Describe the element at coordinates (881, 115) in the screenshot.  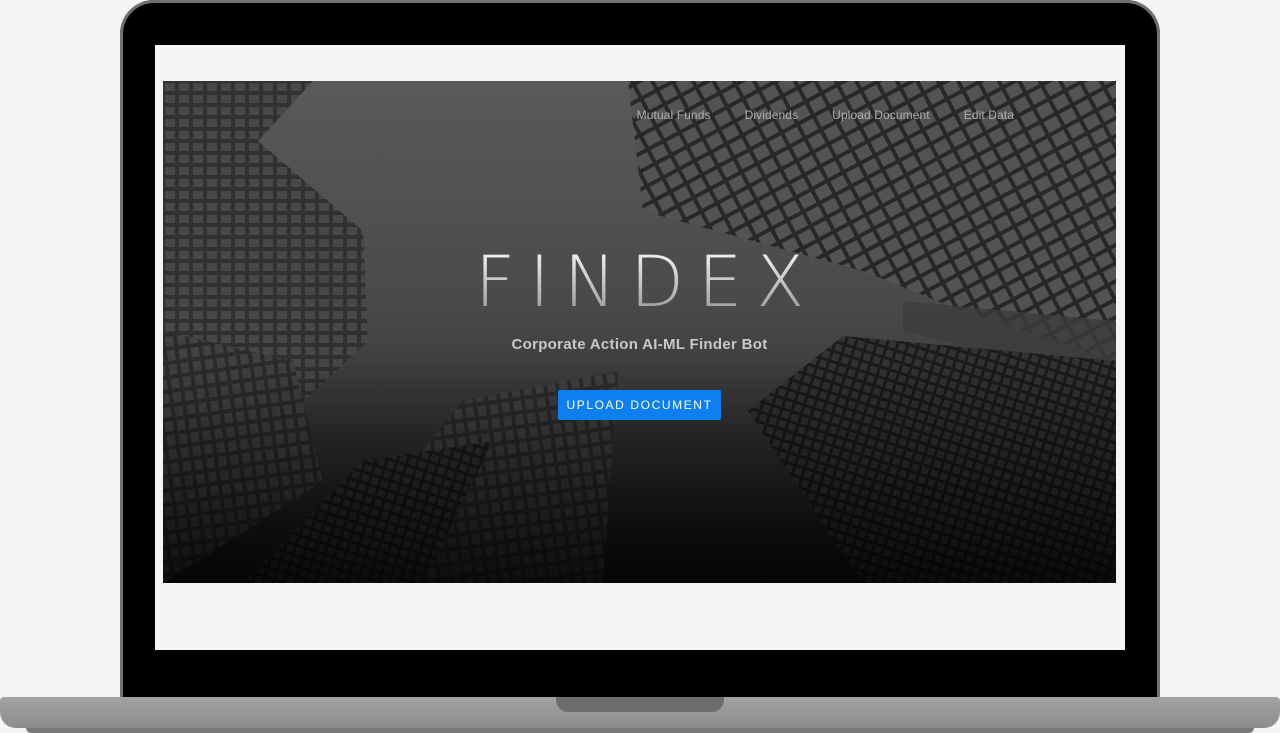
I see `nav-link-upload-document: Upload Document` at that location.